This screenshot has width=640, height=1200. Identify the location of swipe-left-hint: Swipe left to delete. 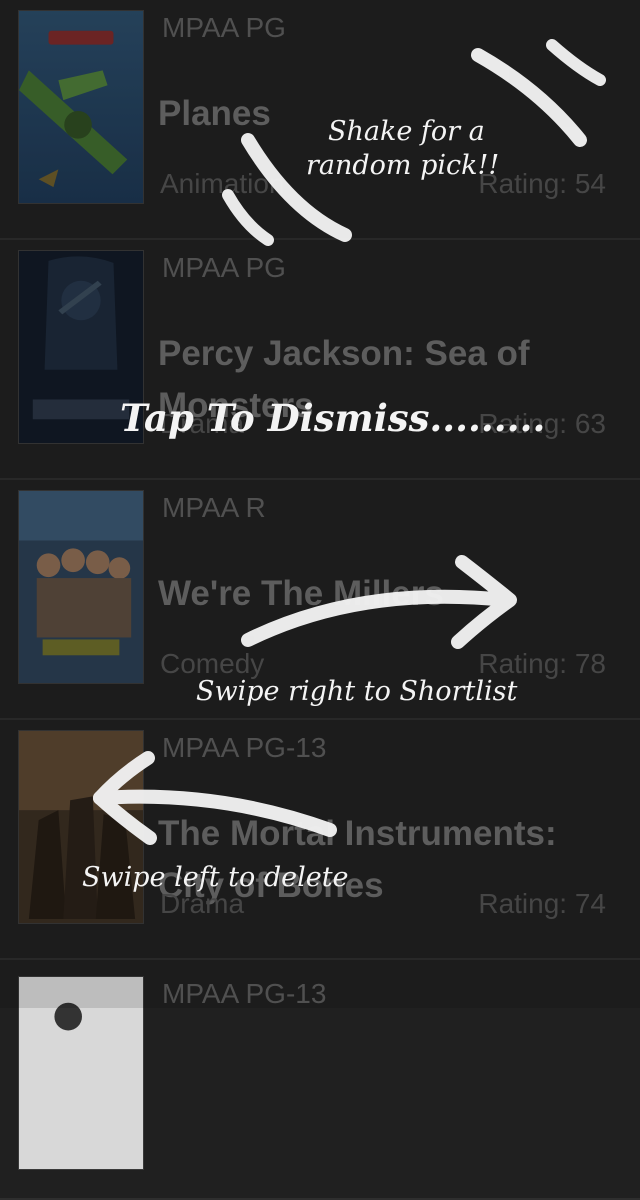
(215, 877).